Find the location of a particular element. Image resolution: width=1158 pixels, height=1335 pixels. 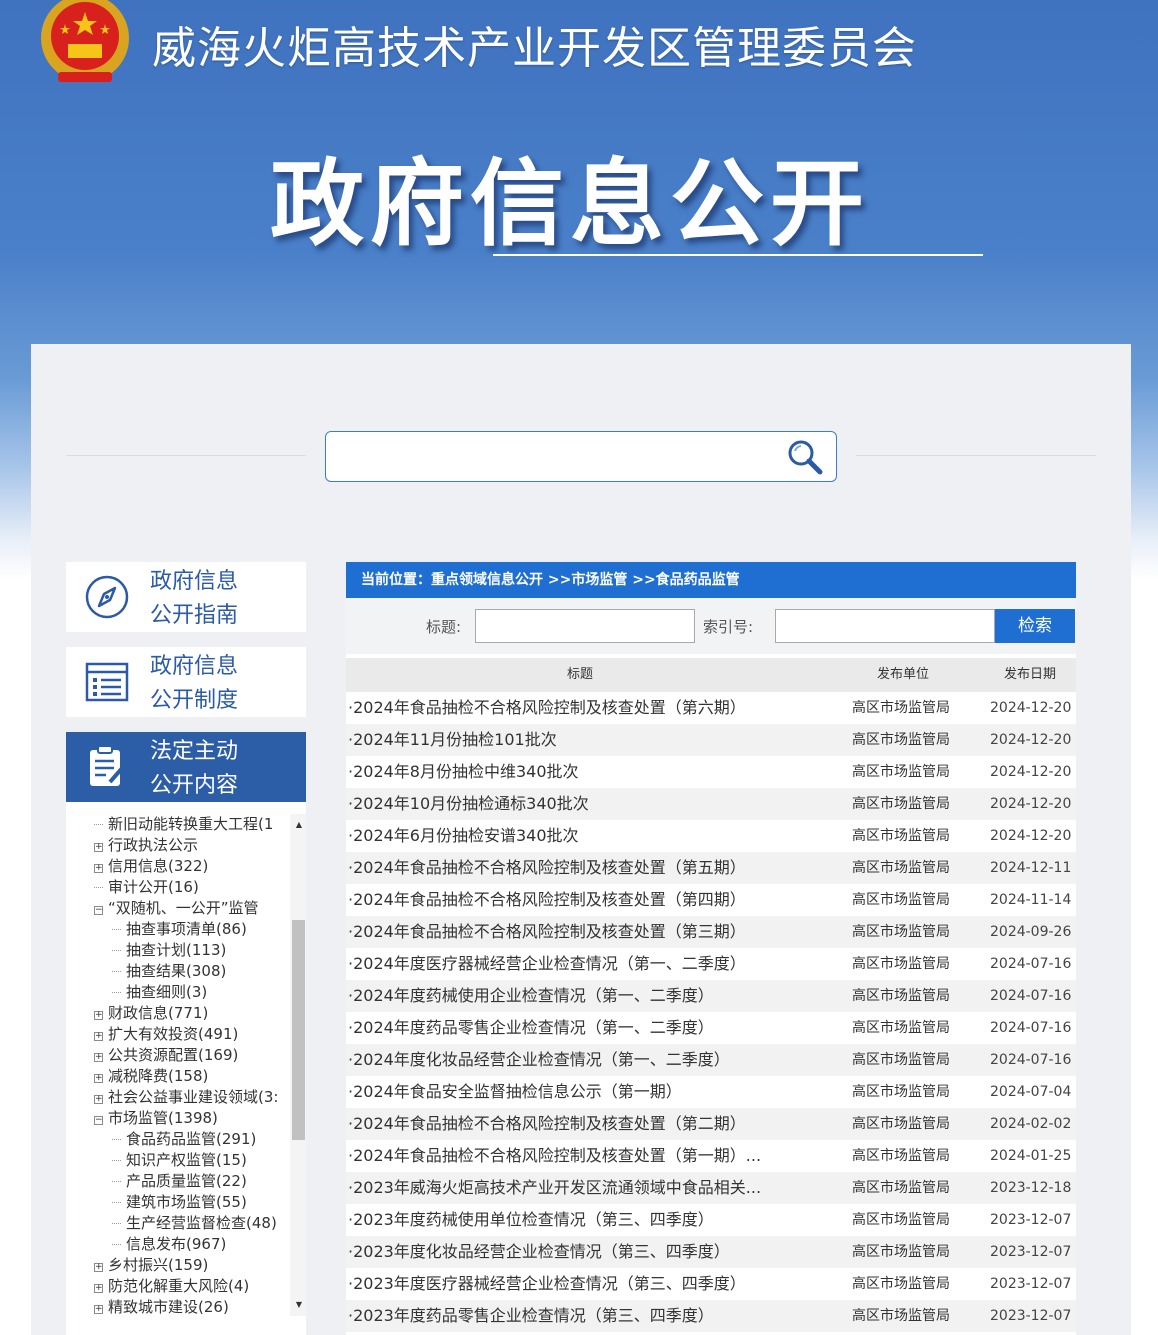

tree-item: 建筑市场监管(55) is located at coordinates (196, 1202).